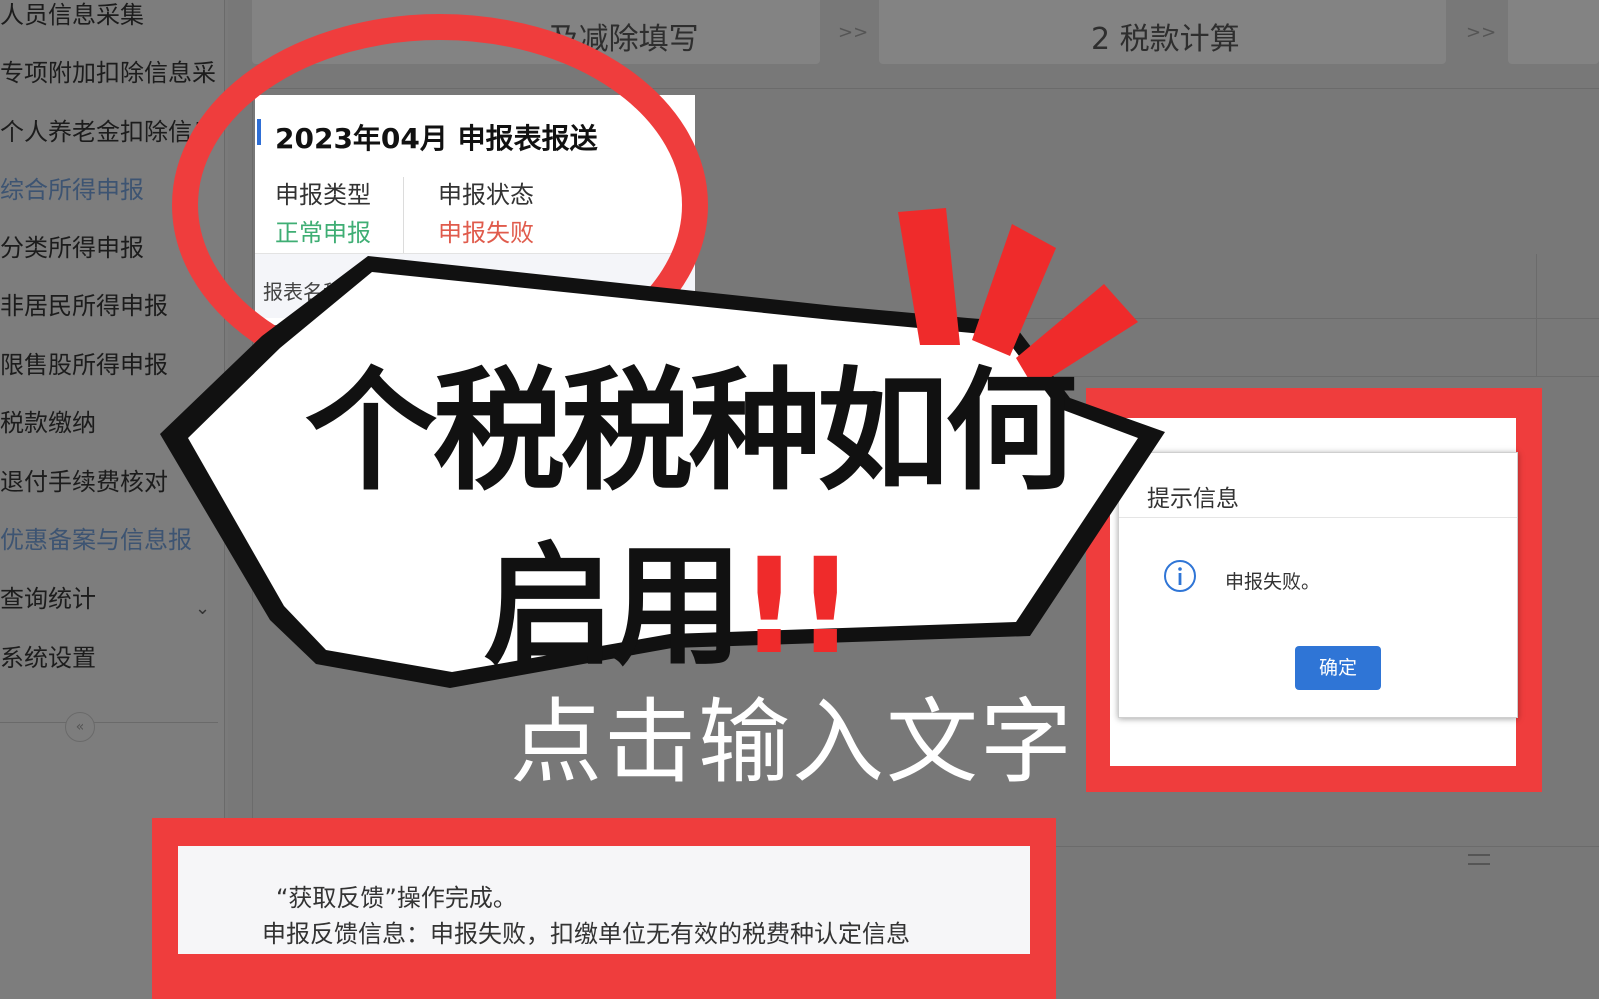  Describe the element at coordinates (613, 607) in the screenshot. I see `headline-word: 启用` at that location.